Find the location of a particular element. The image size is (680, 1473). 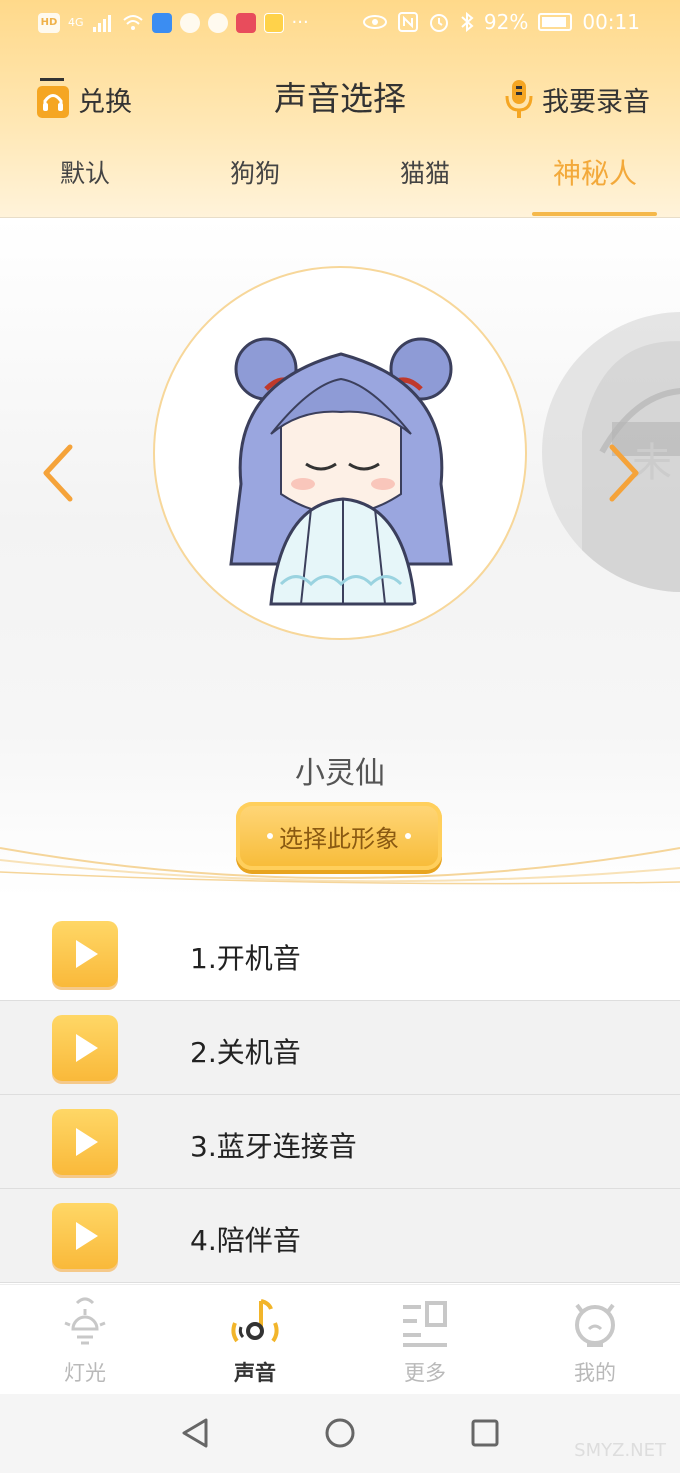

nav-label-sound: 声音 is located at coordinates (255, 1373).